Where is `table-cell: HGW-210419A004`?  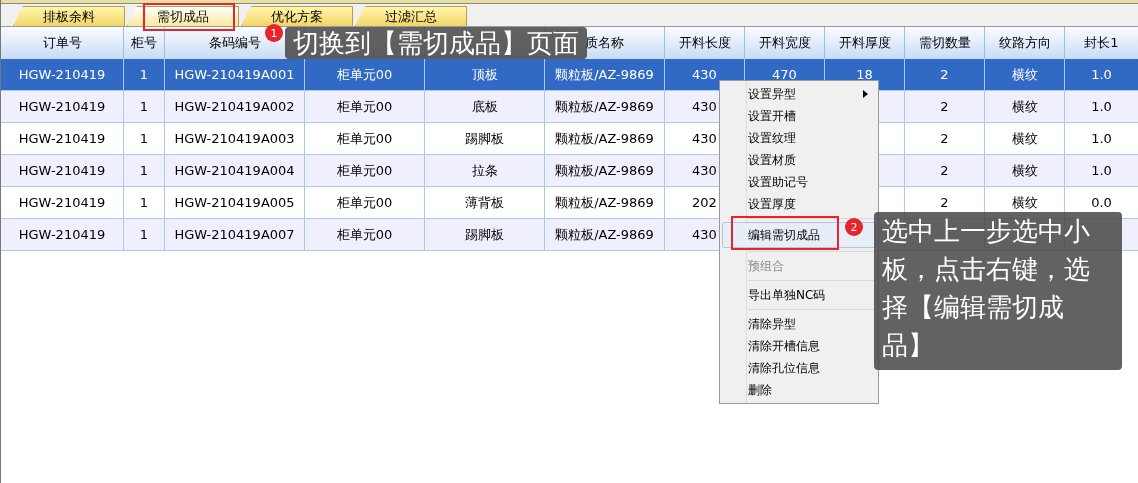 table-cell: HGW-210419A004 is located at coordinates (235, 171).